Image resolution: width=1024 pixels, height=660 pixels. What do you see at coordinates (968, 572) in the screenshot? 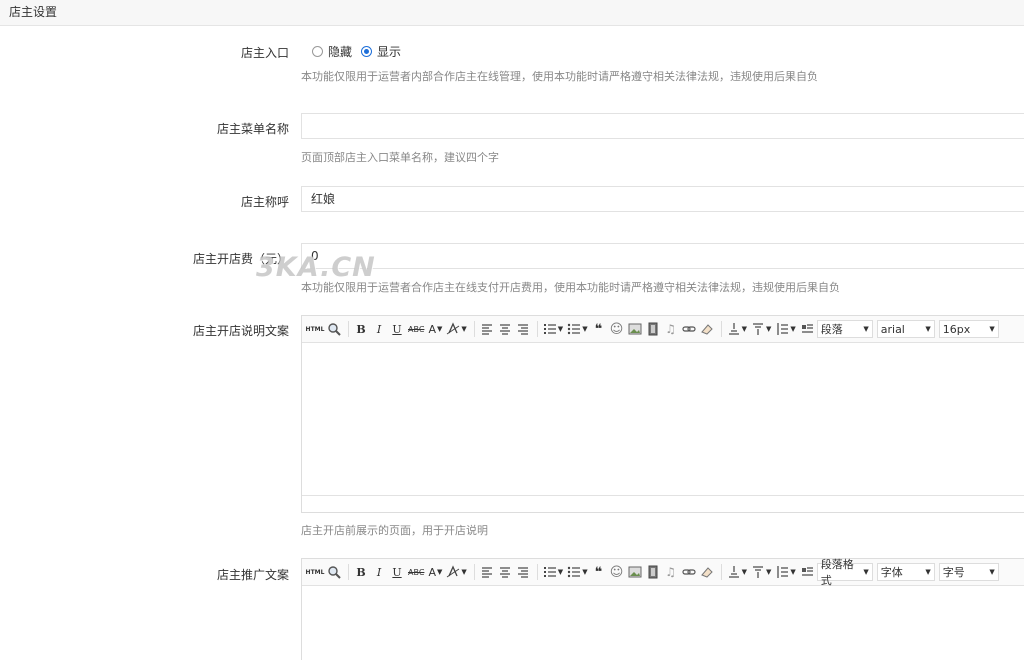
I see `font-size-select: 字号 ▼` at bounding box center [968, 572].